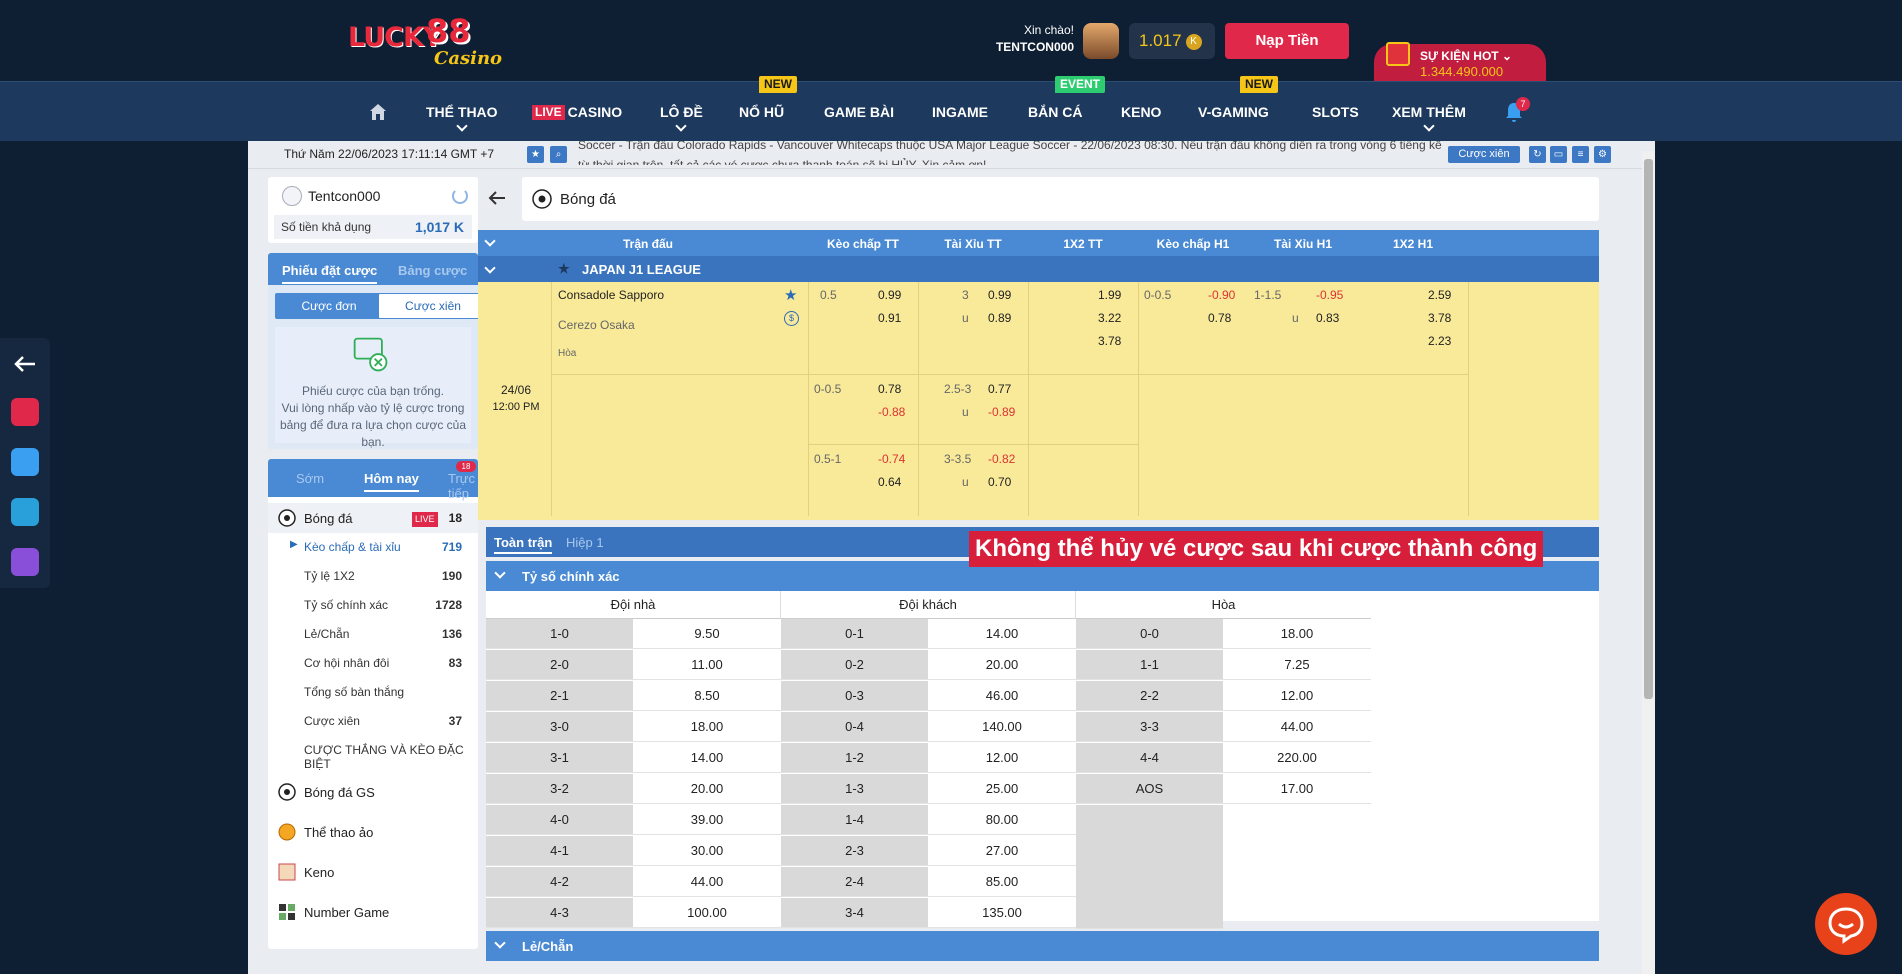 The height and width of the screenshot is (974, 1902). I want to click on nav-xem-them: XEM THÊM, so click(1429, 112).